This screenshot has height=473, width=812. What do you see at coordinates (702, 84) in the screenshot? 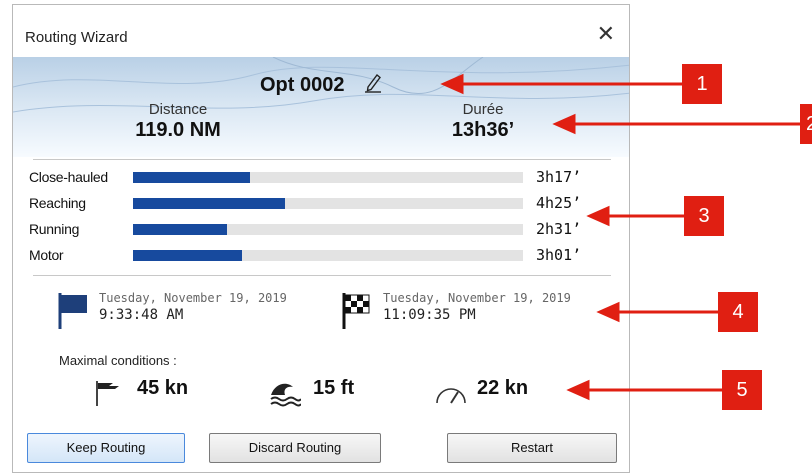
I see `callout-1: 1` at bounding box center [702, 84].